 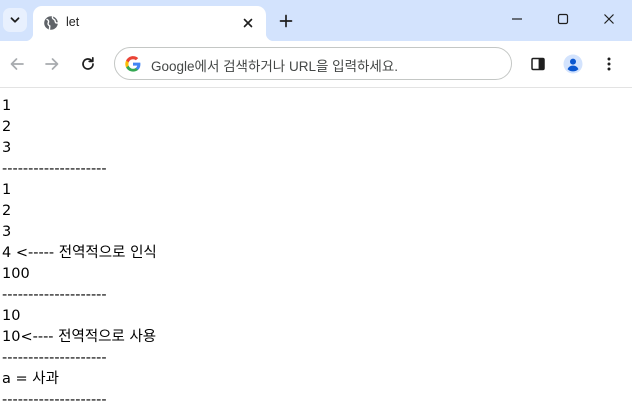 I want to click on forward-button, so click(x=52, y=64).